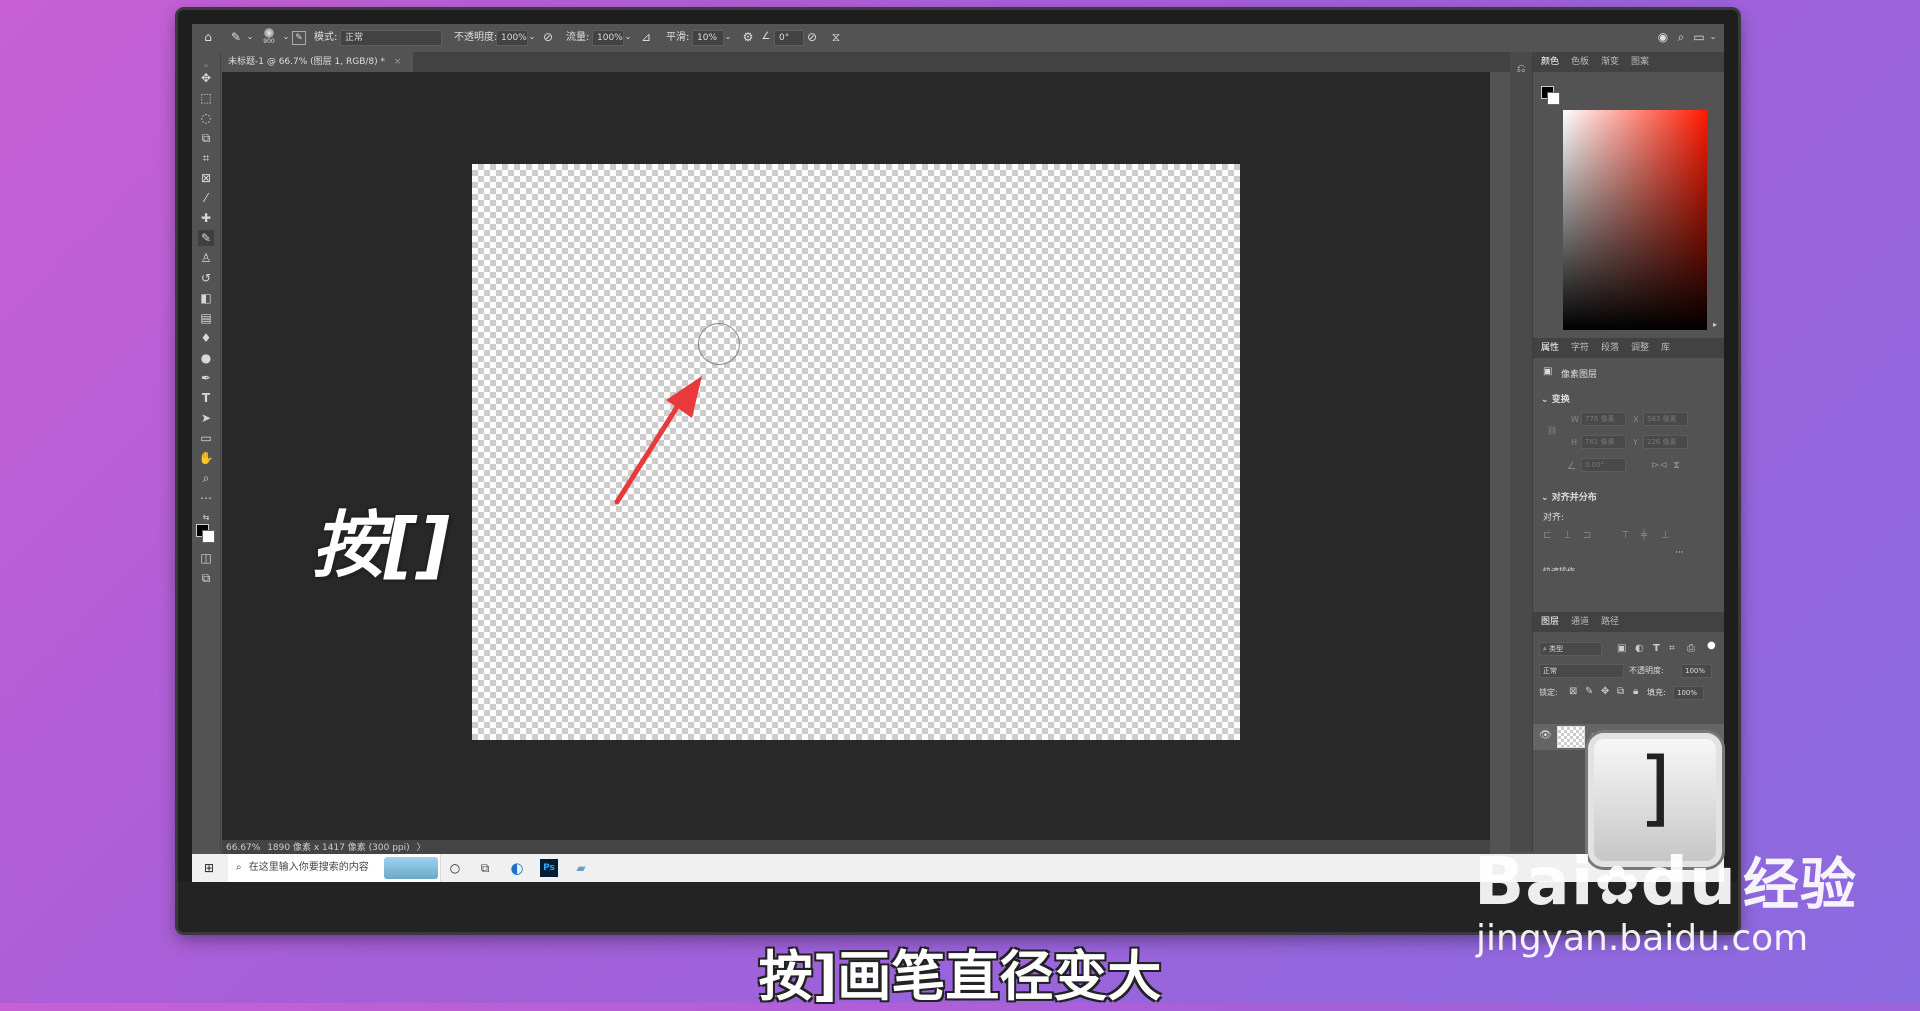 This screenshot has width=1920, height=1011. Describe the element at coordinates (455, 868) in the screenshot. I see `cortana-icon: ○` at that location.